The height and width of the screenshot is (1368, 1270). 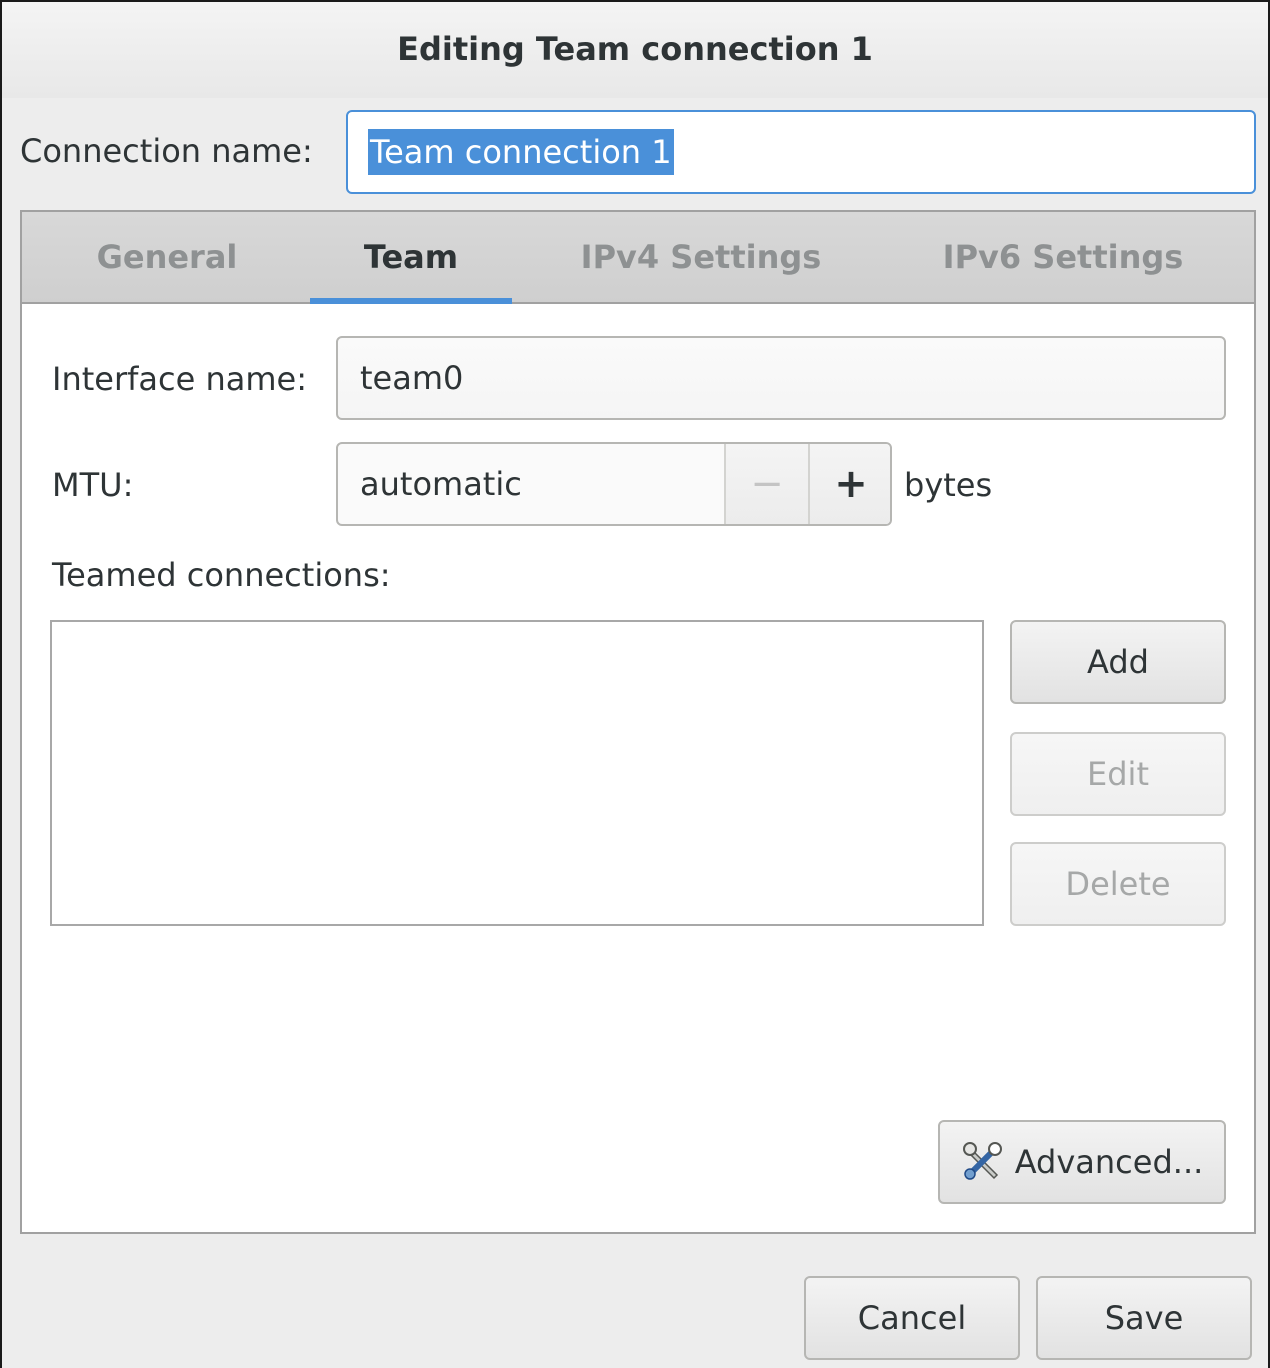 I want to click on edit-button: Edit, so click(x=1118, y=774).